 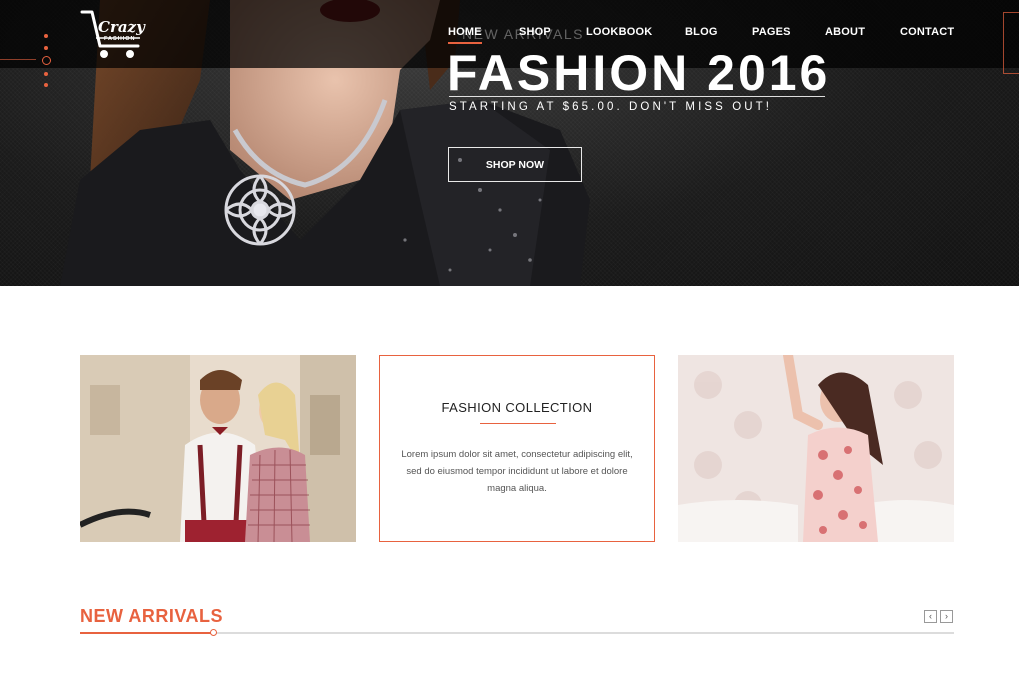 What do you see at coordinates (637, 96) in the screenshot?
I see `hero-divider` at bounding box center [637, 96].